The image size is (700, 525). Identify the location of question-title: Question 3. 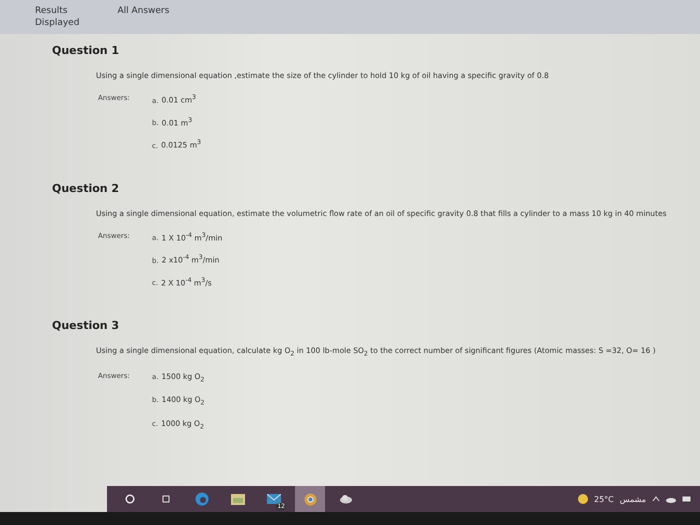
(86, 325).